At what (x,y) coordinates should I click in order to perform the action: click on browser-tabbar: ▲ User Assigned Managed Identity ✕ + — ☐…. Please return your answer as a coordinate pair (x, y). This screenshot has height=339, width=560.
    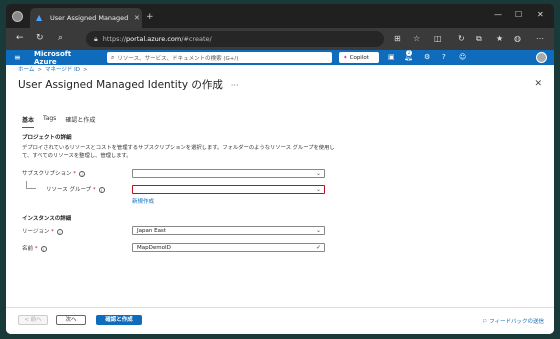
    Looking at the image, I should click on (280, 16).